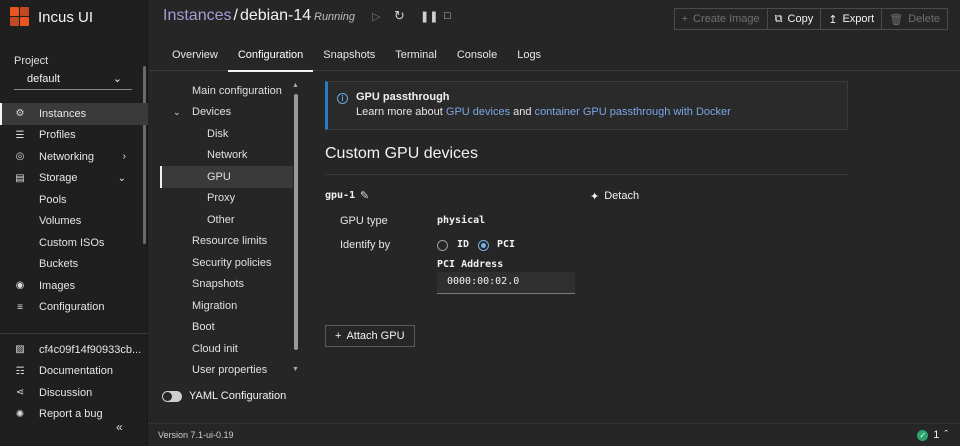 The height and width of the screenshot is (446, 960). What do you see at coordinates (554, 434) in the screenshot?
I see `footer: Version 7.1-ui-0.19 ✓ 1 ˆ` at bounding box center [554, 434].